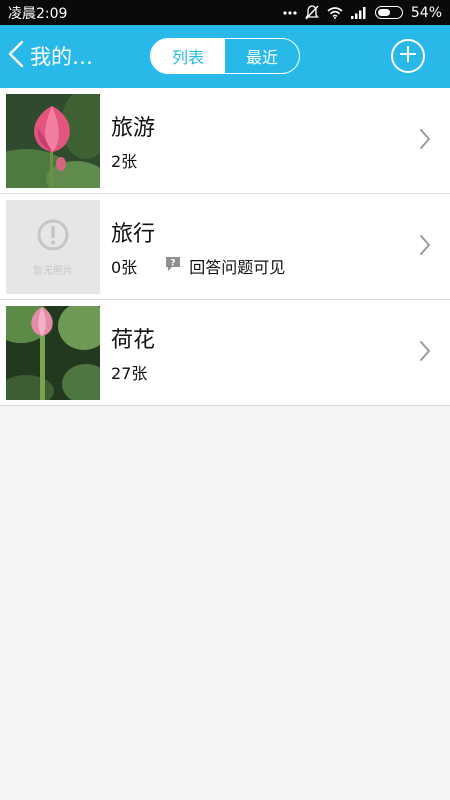 This screenshot has height=800, width=450. What do you see at coordinates (133, 340) in the screenshot?
I see `album-title: 荷花` at bounding box center [133, 340].